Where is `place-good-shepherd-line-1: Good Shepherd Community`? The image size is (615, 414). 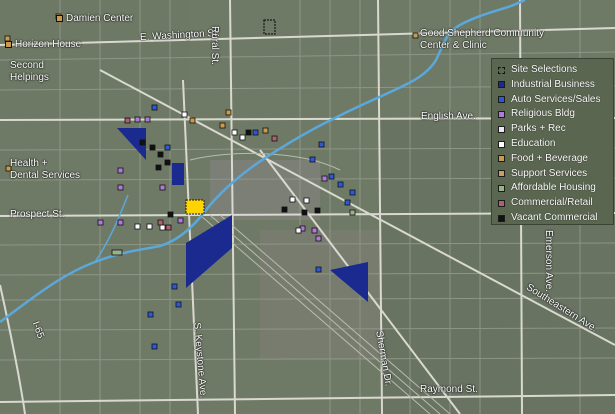
place-good-shepherd-line-1: Good Shepherd Community is located at coordinates (482, 33).